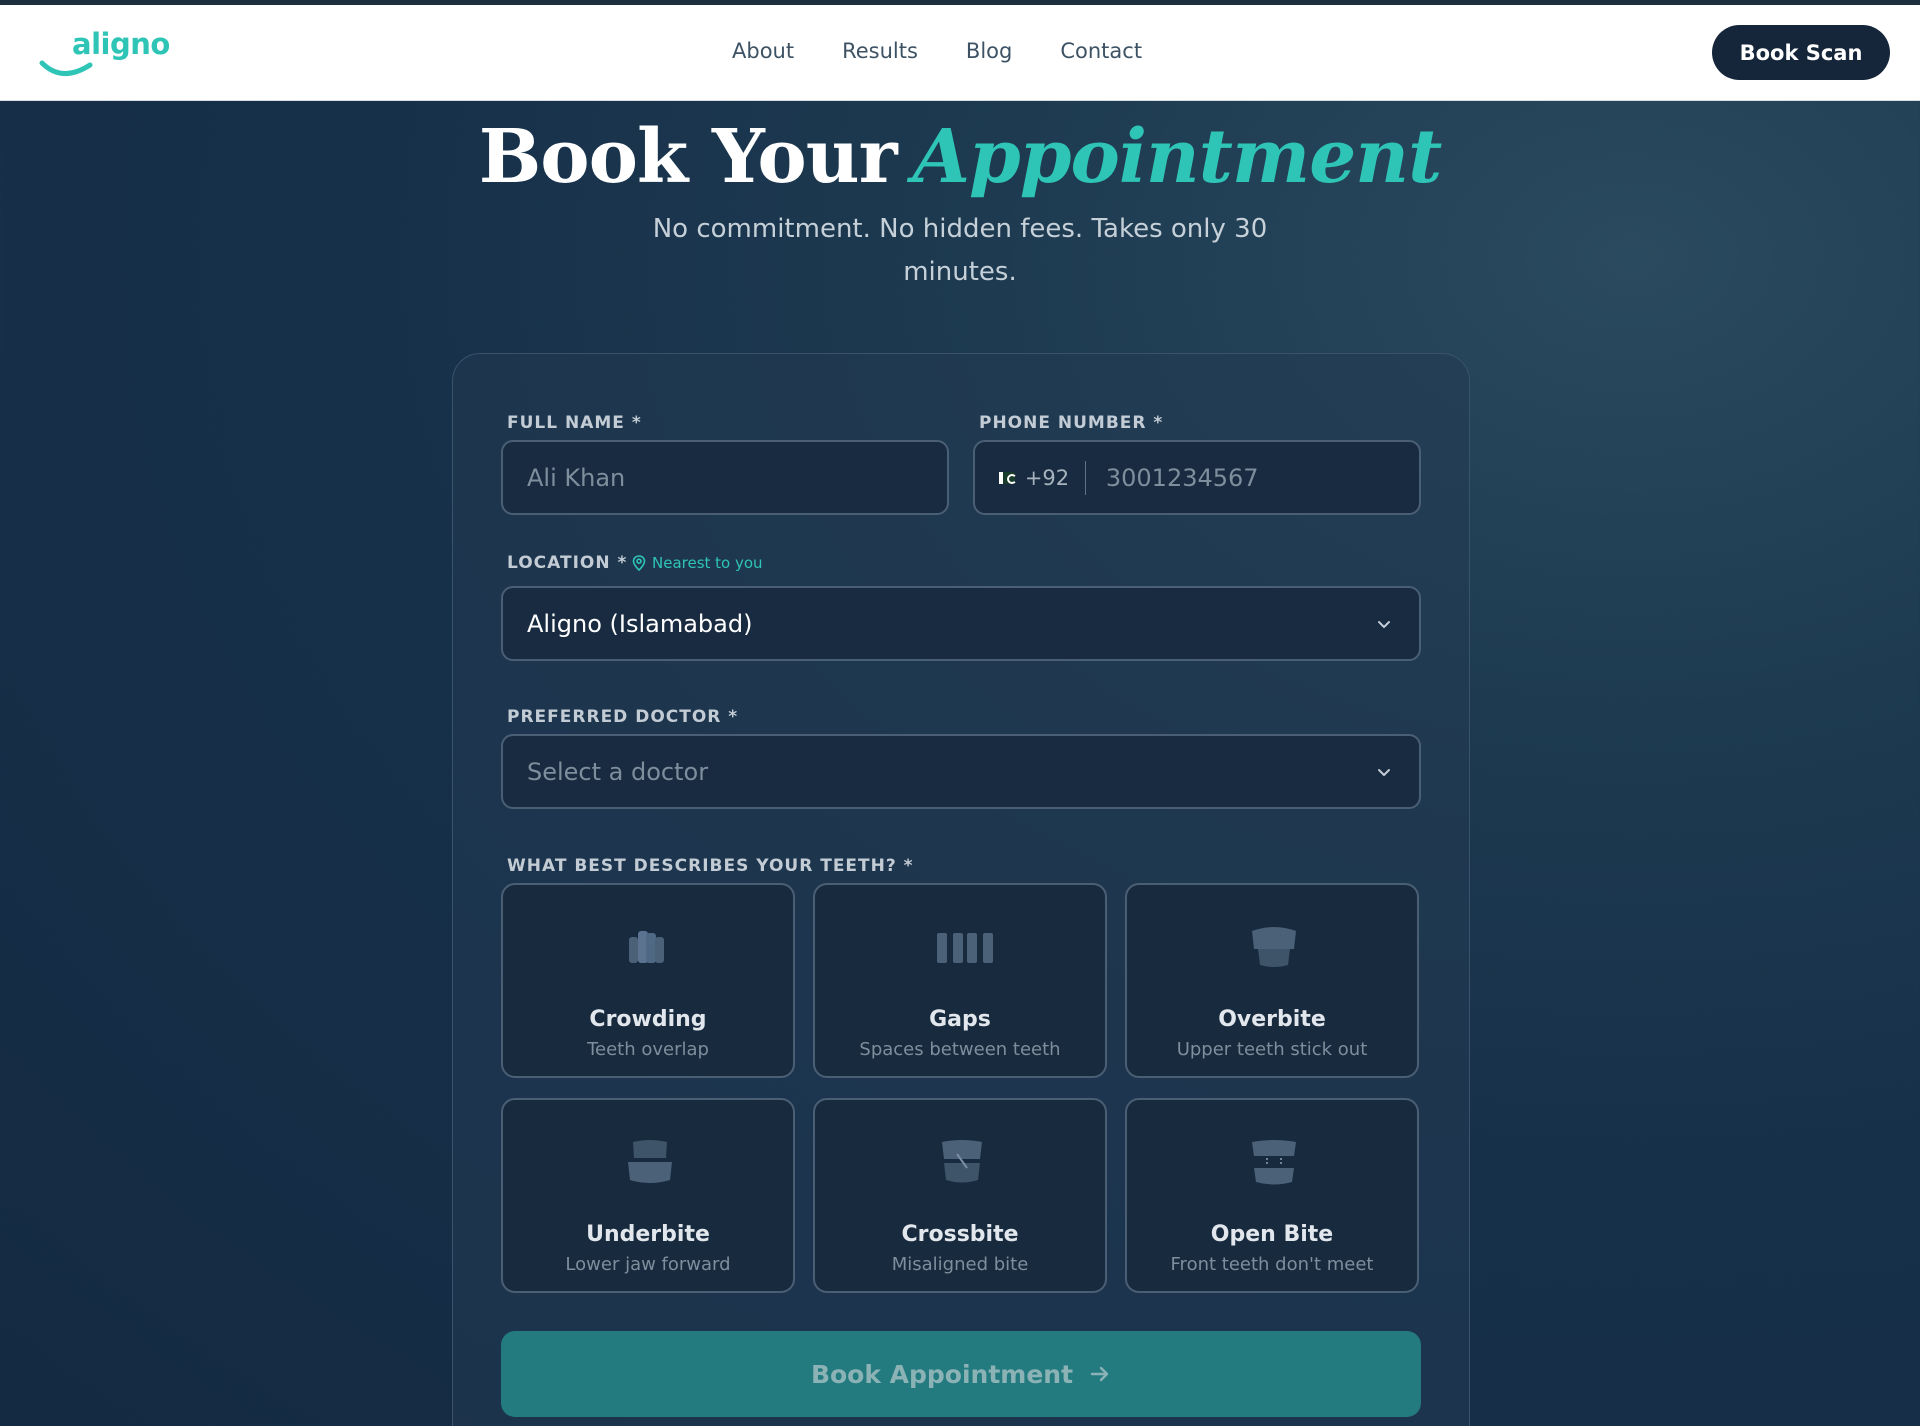 The height and width of the screenshot is (1426, 1920). What do you see at coordinates (639, 563) in the screenshot?
I see `map-pin-icon` at bounding box center [639, 563].